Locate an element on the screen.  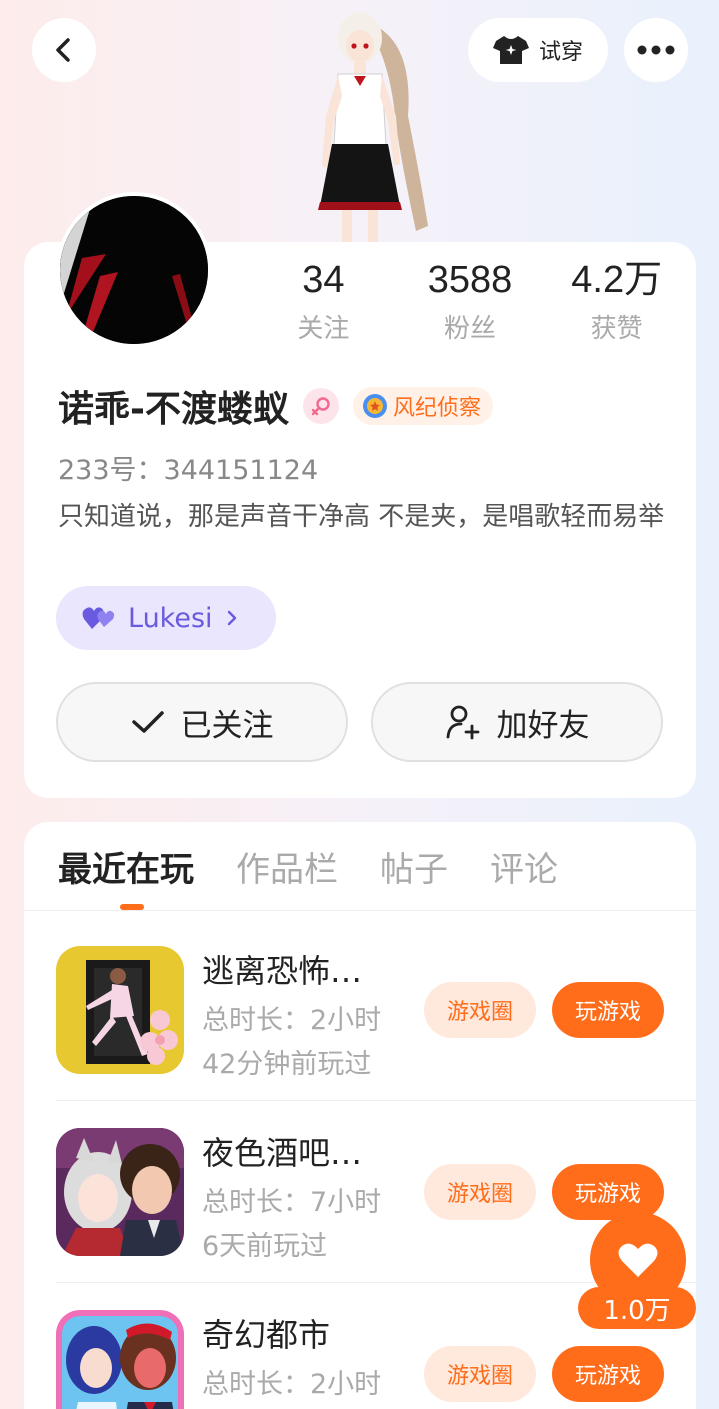
followed-label: 已关注 is located at coordinates (227, 725).